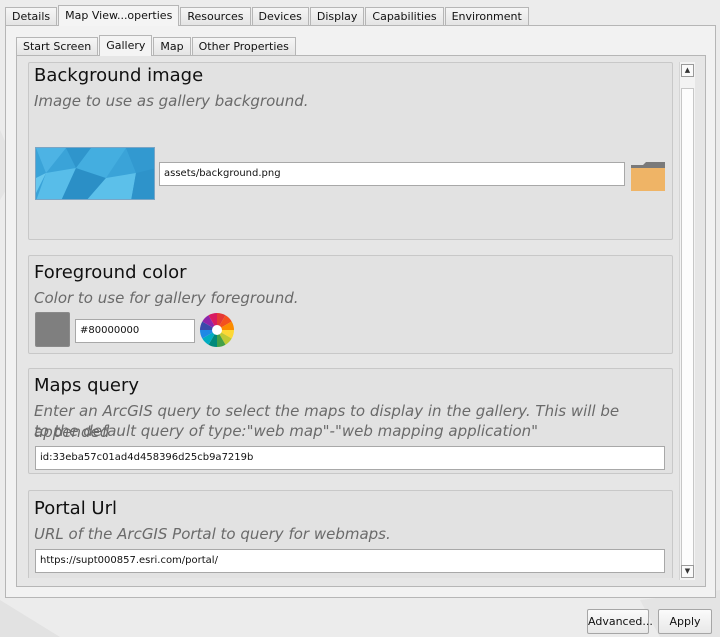 This screenshot has width=720, height=637. What do you see at coordinates (135, 331) in the screenshot?
I see `foreground-color-input: #80000000` at bounding box center [135, 331].